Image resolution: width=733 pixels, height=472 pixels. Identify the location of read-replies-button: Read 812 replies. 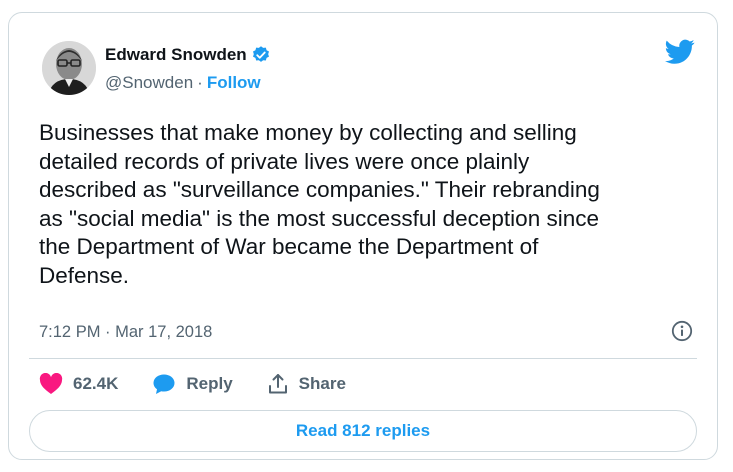
(363, 431).